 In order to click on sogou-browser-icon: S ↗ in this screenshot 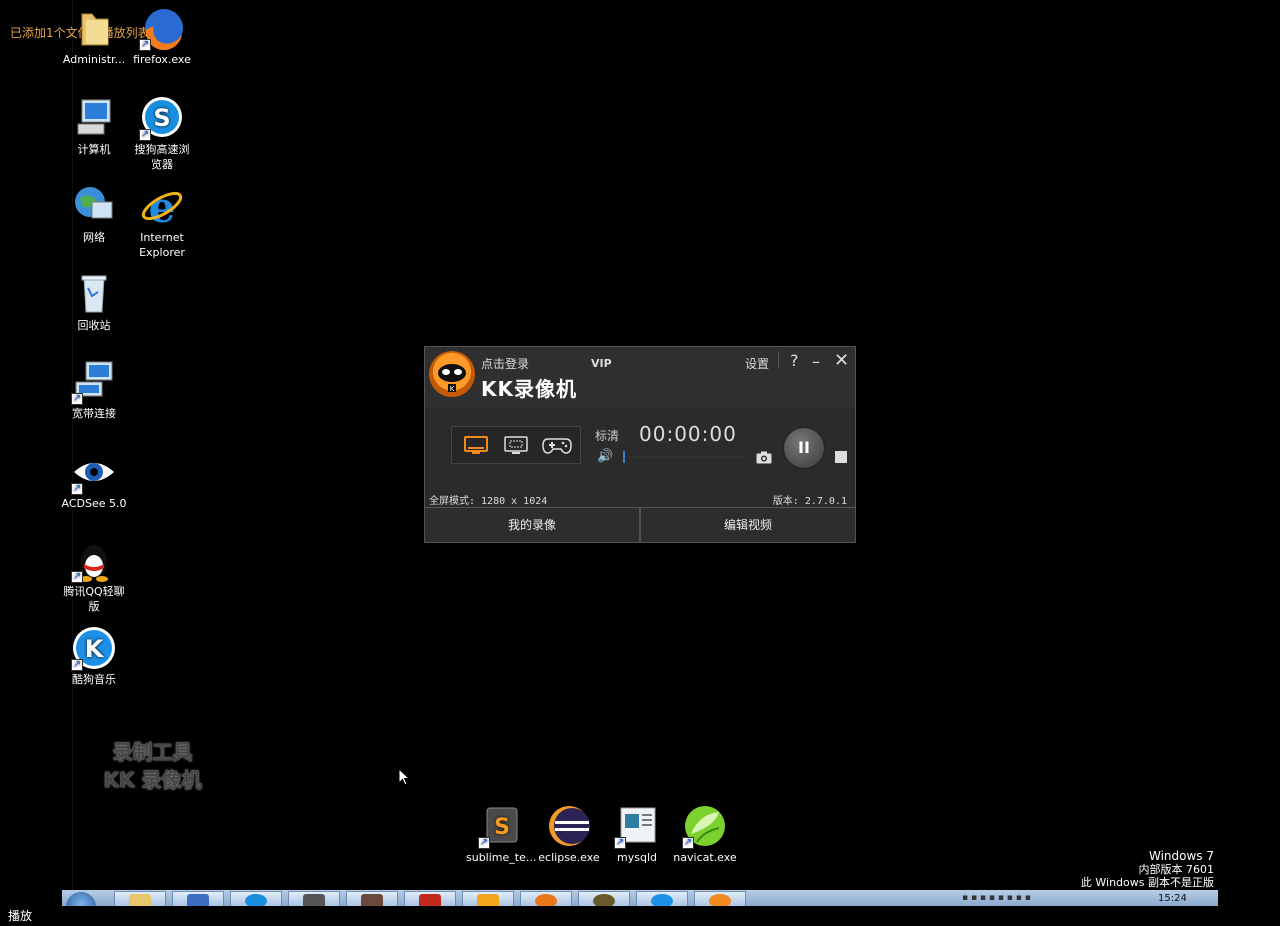, I will do `click(161, 118)`.